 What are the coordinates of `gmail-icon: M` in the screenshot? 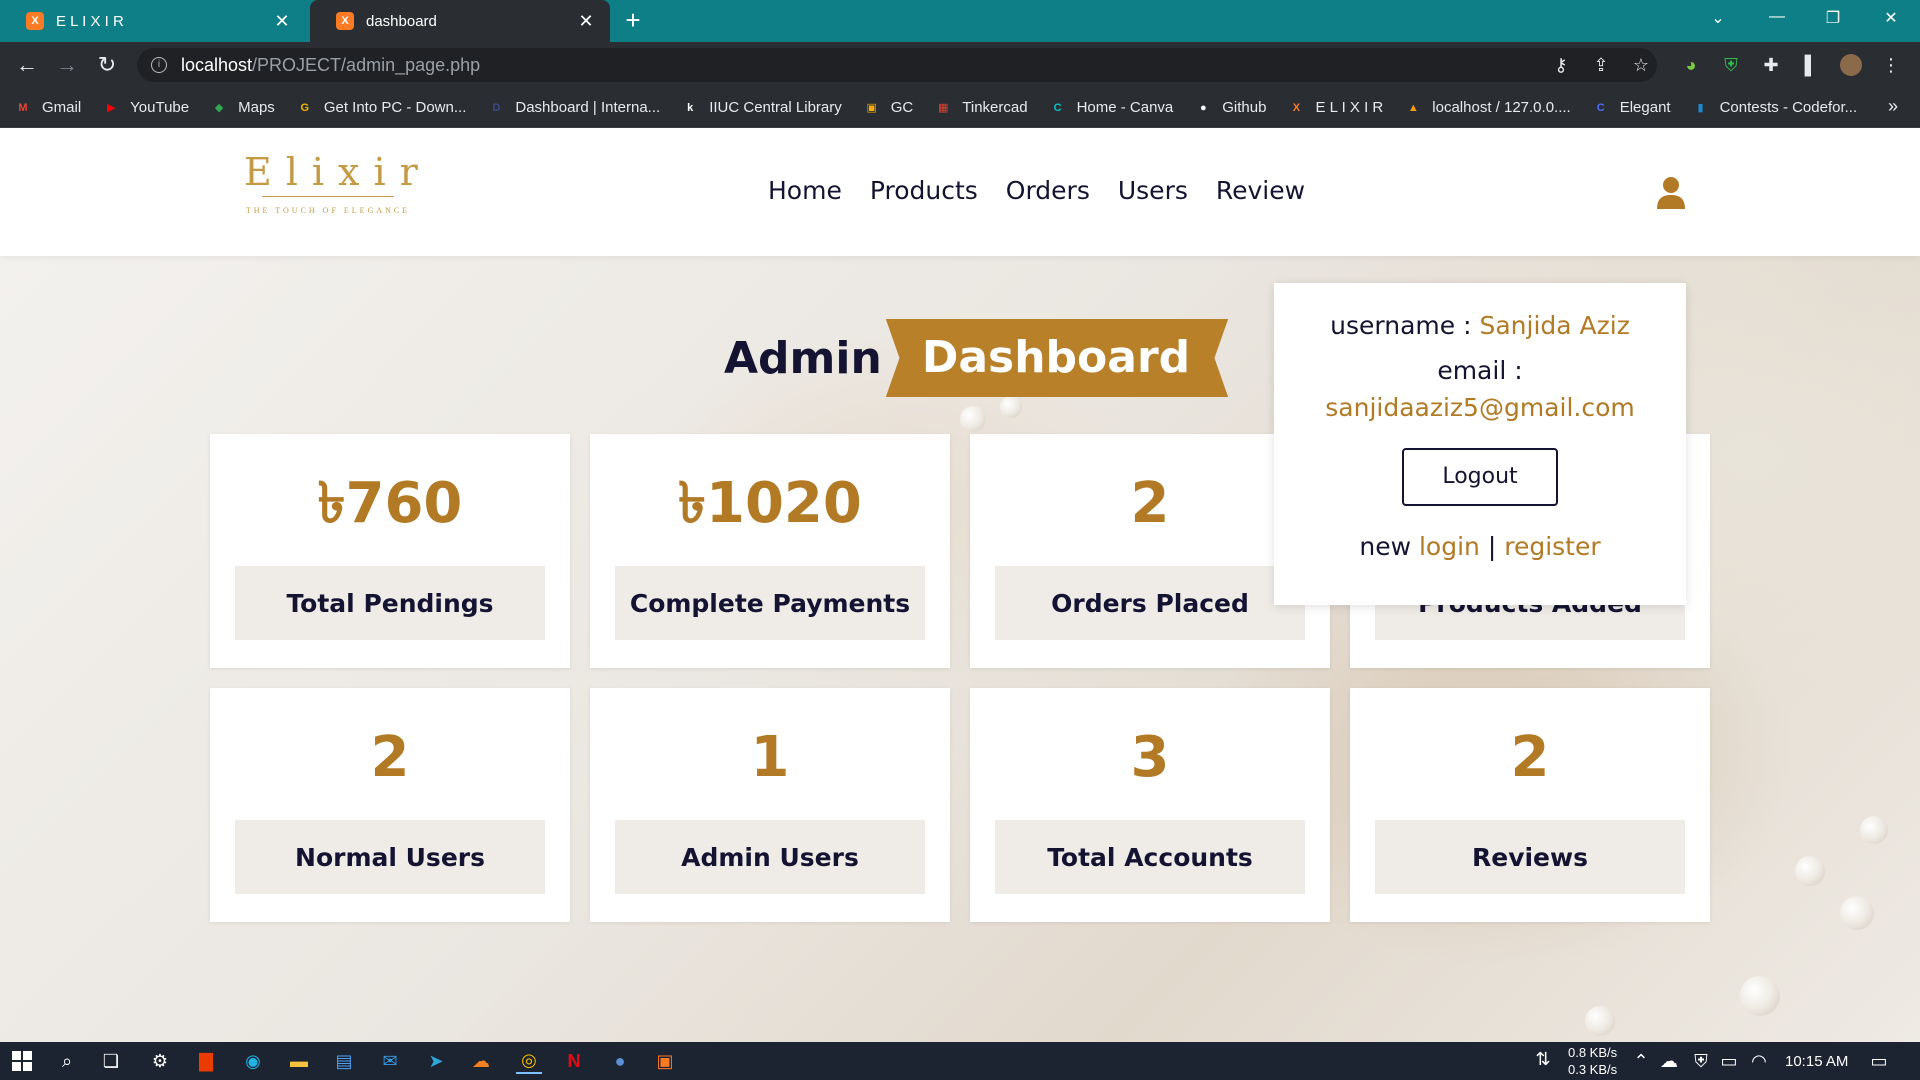 It's located at (23, 107).